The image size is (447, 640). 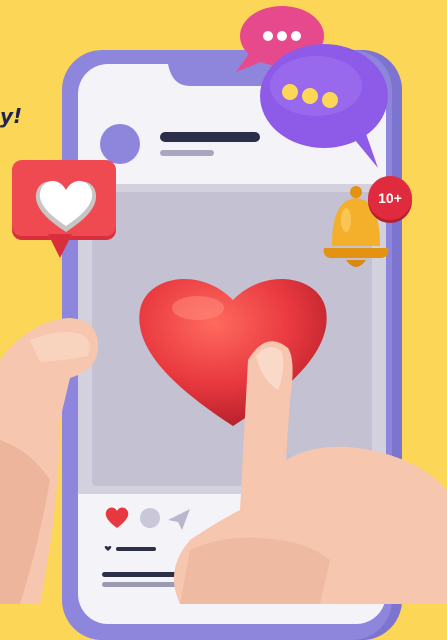 What do you see at coordinates (49, 461) in the screenshot?
I see `left-hand` at bounding box center [49, 461].